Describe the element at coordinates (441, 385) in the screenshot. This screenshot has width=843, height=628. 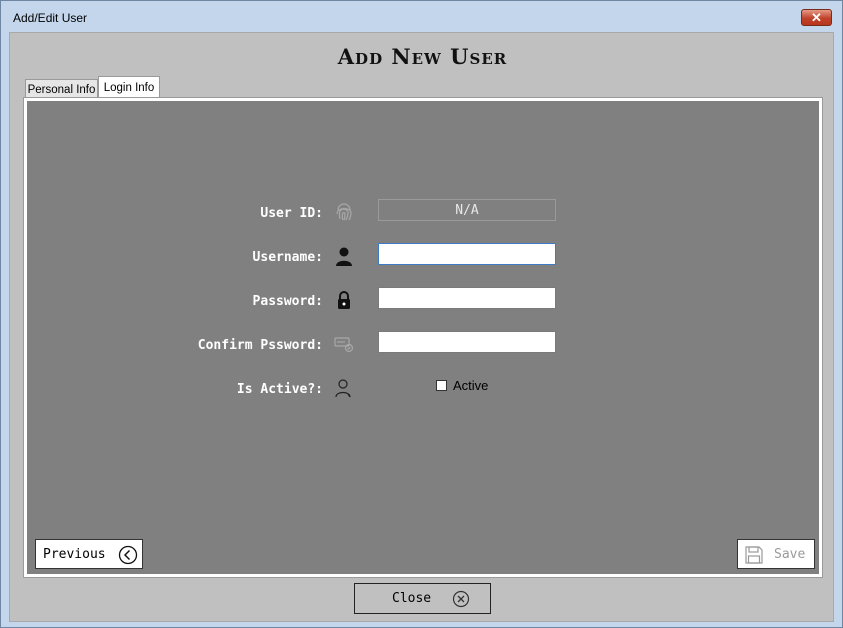
I see `active-checkbox` at that location.